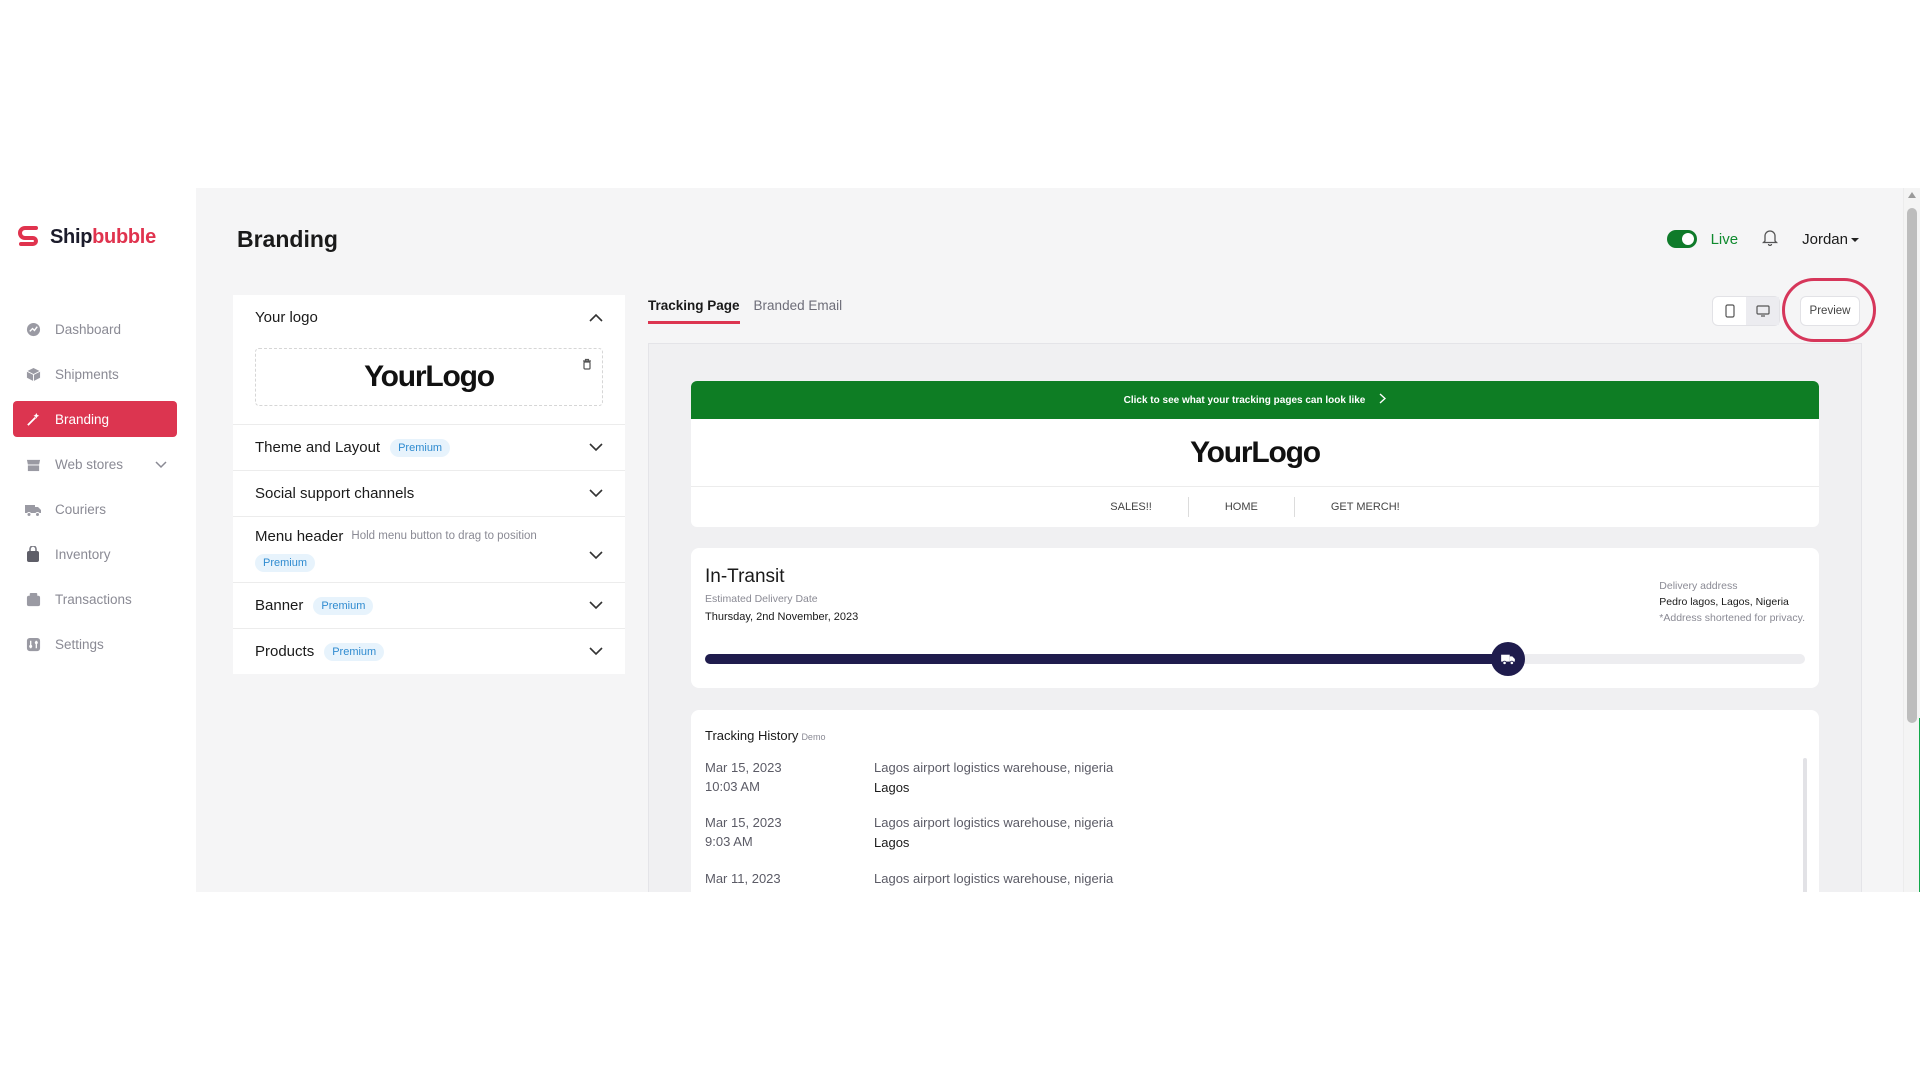 The height and width of the screenshot is (1080, 1920). What do you see at coordinates (596, 317) in the screenshot?
I see `chevron-up-icon` at bounding box center [596, 317].